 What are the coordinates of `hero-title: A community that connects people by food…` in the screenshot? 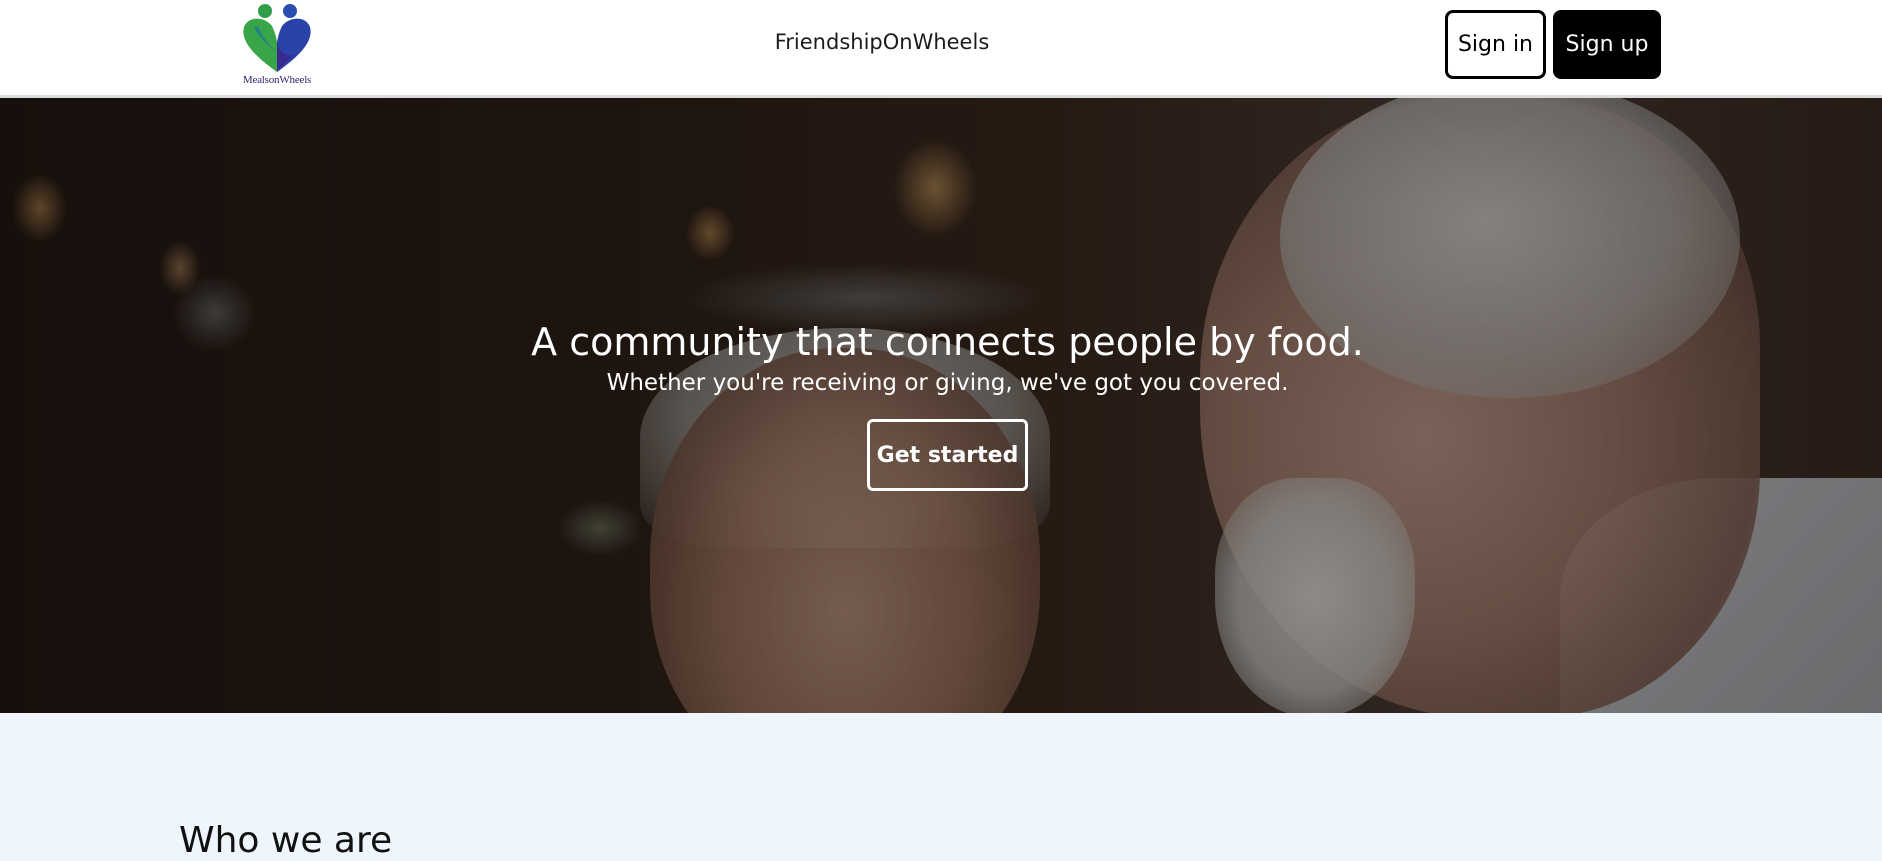 It's located at (947, 342).